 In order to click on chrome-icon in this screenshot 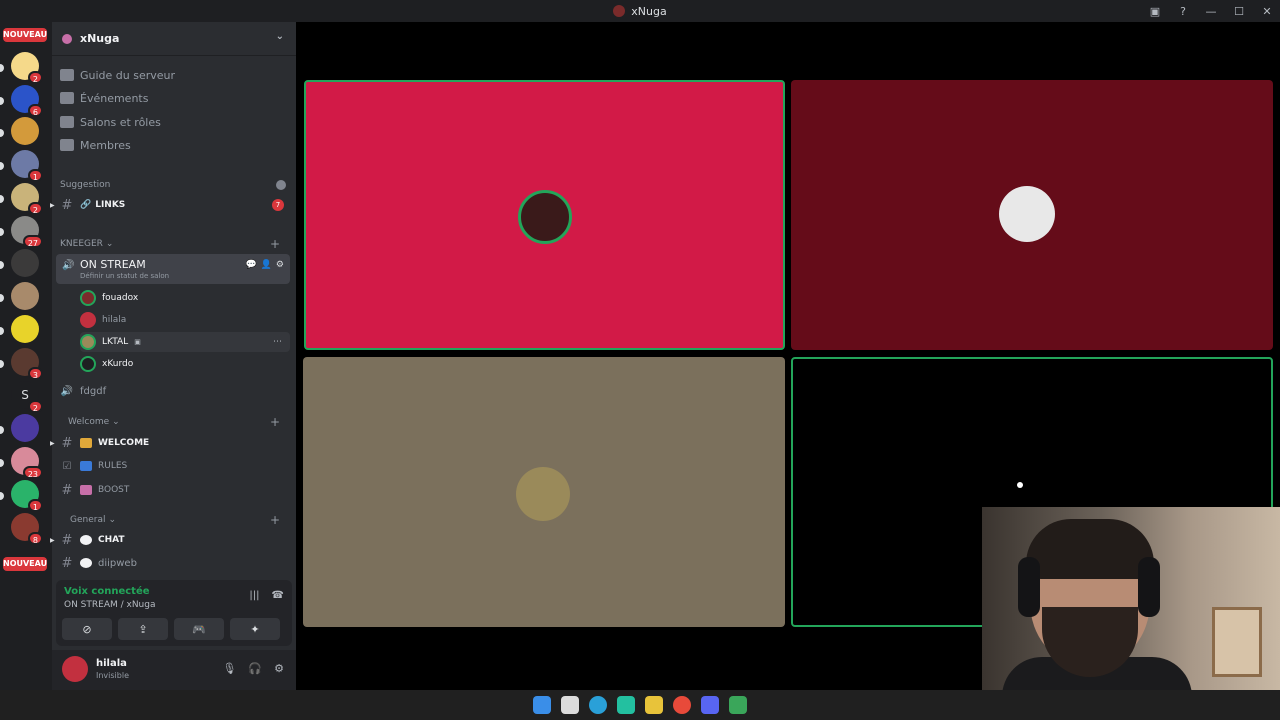, I will do `click(682, 705)`.